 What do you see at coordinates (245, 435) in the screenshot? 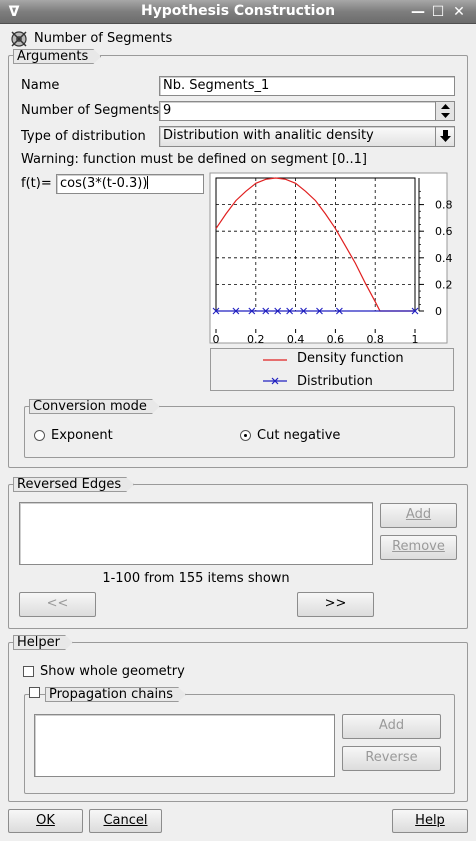
I see `cut-negative-radio` at bounding box center [245, 435].